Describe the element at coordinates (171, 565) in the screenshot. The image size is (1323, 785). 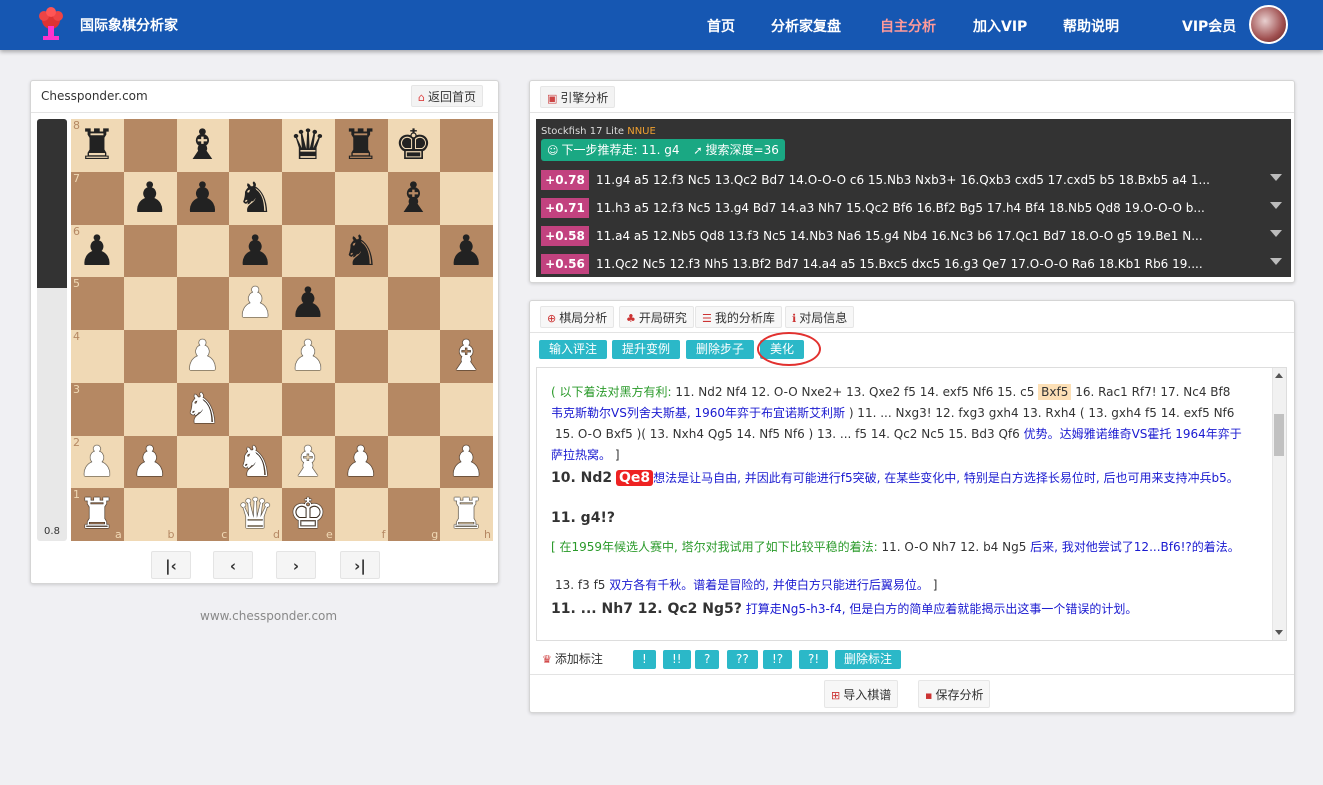
I see `first-move-button: |‹` at that location.